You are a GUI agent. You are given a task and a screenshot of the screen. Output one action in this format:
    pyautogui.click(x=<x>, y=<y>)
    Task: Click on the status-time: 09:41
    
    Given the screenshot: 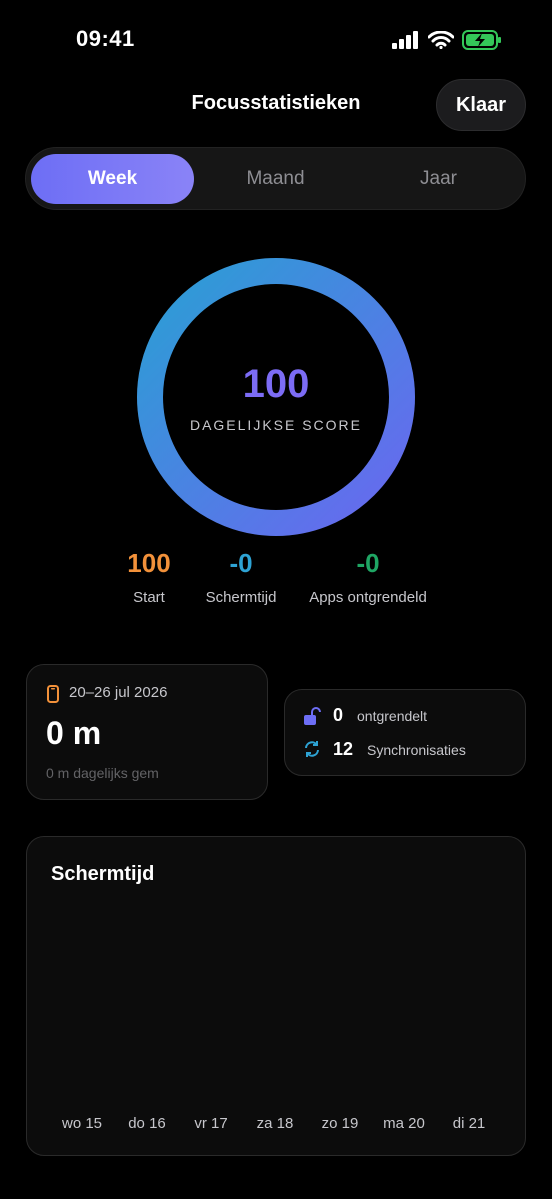 What is the action you would take?
    pyautogui.click(x=105, y=38)
    